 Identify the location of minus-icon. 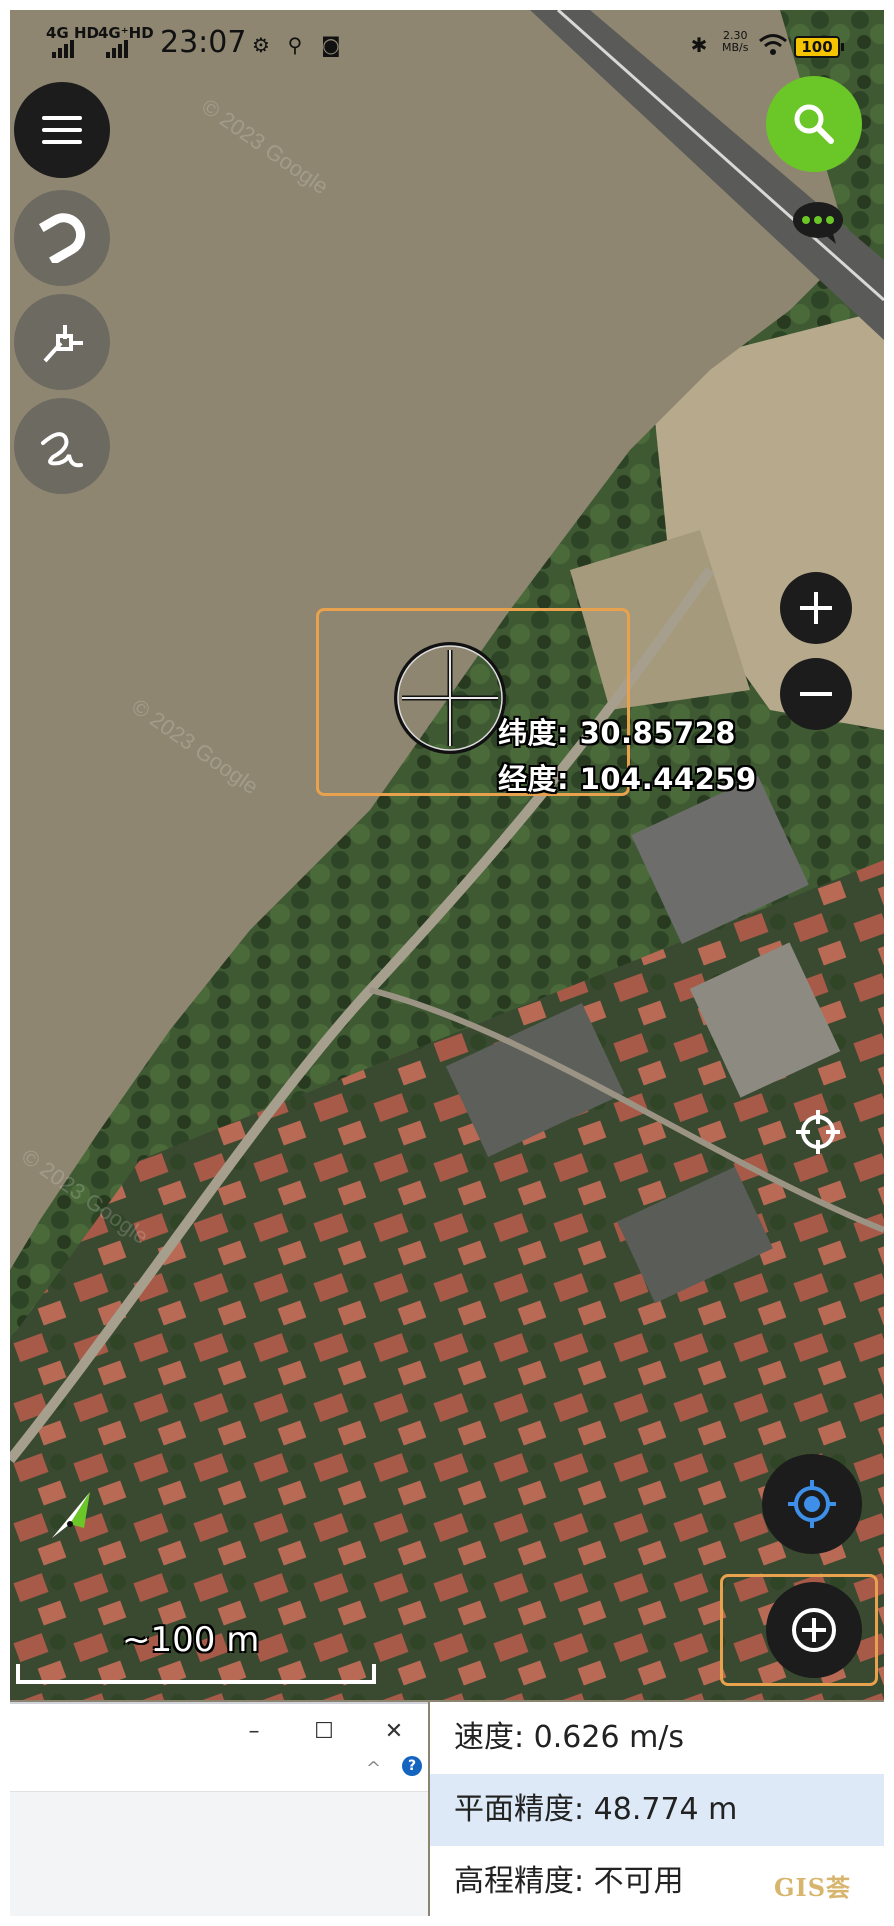
(816, 694).